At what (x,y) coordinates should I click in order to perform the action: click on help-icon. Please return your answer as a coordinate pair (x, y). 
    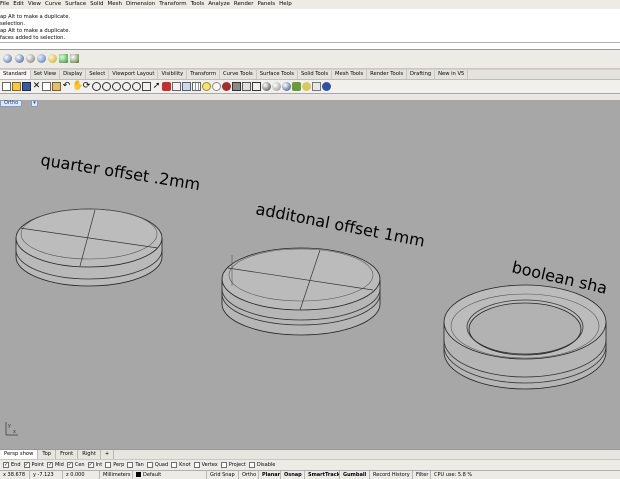
    Looking at the image, I should click on (326, 86).